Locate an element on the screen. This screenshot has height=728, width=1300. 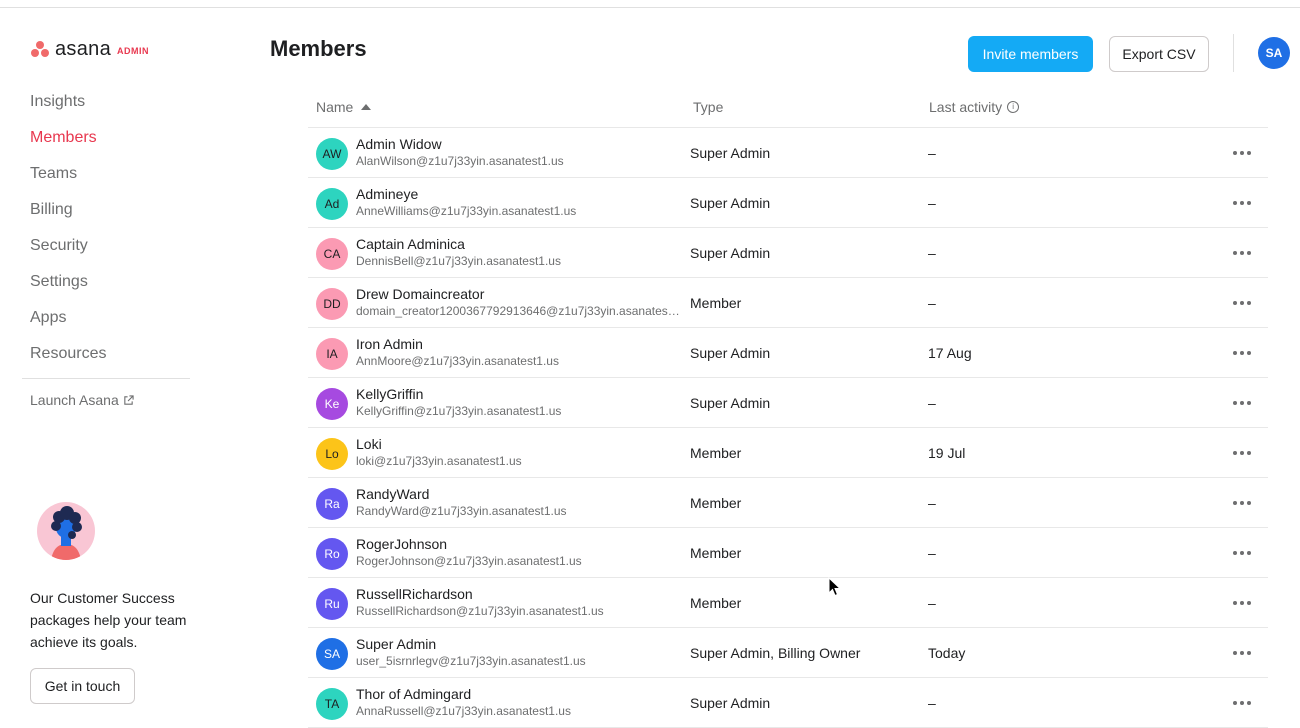
member-avatar: AW is located at coordinates (332, 154).